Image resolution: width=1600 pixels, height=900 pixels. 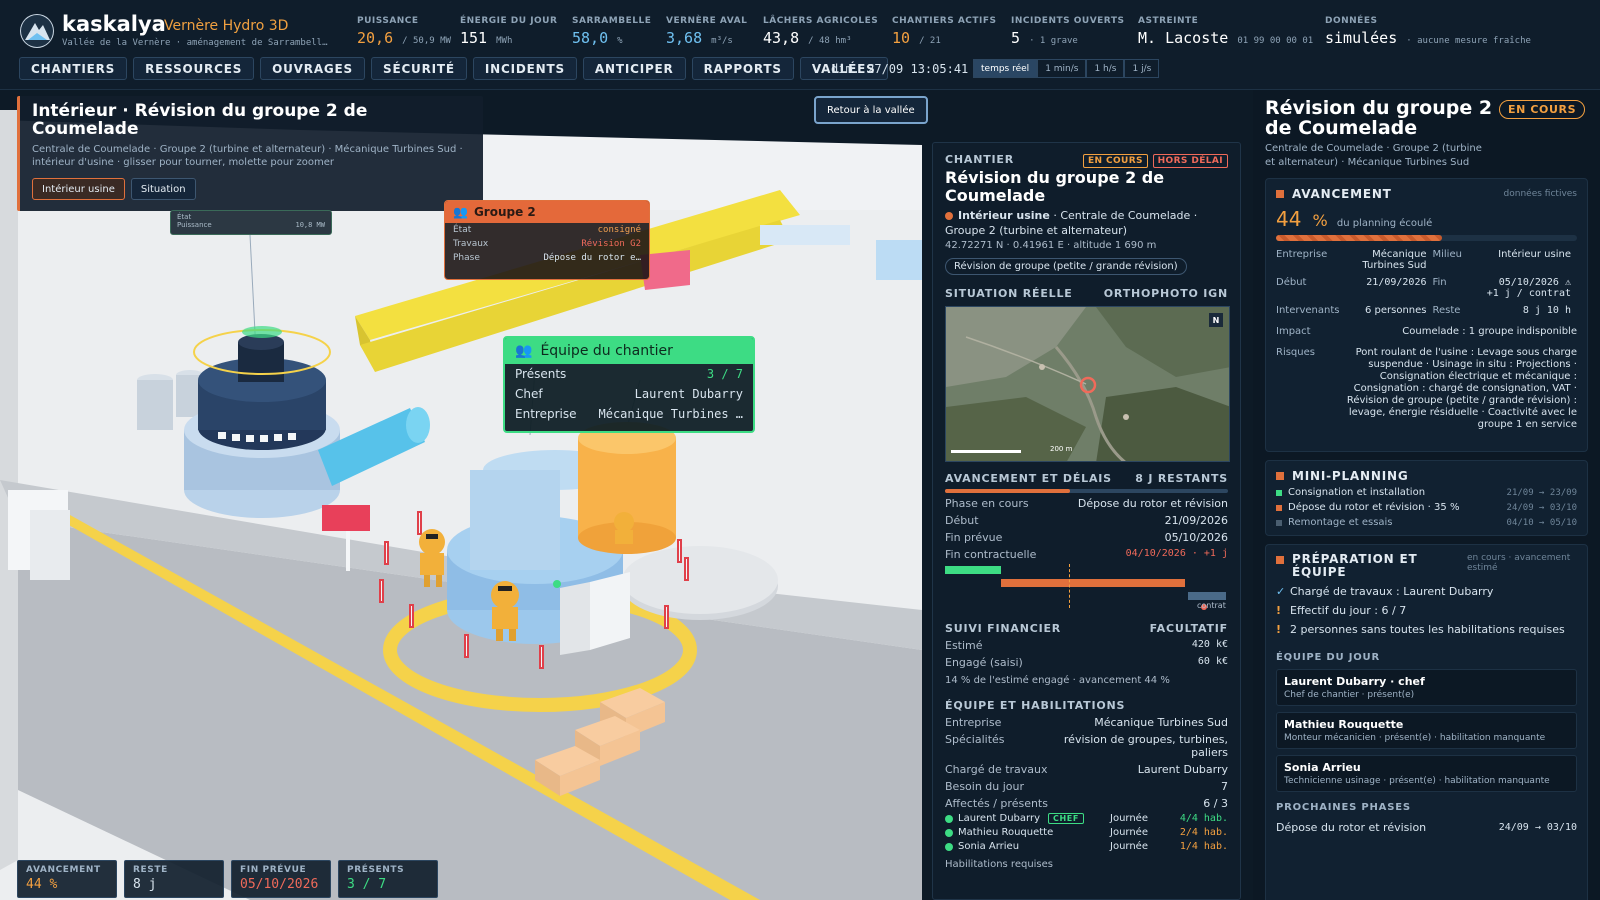 I want to click on kpi-value: 58,0 %, so click(x=597, y=38).